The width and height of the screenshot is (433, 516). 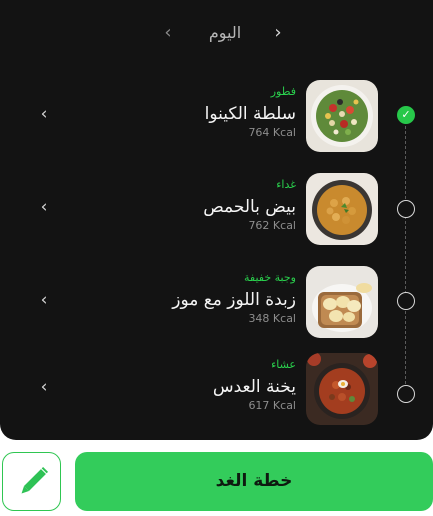 What do you see at coordinates (342, 116) in the screenshot?
I see `quinoa-salad-image` at bounding box center [342, 116].